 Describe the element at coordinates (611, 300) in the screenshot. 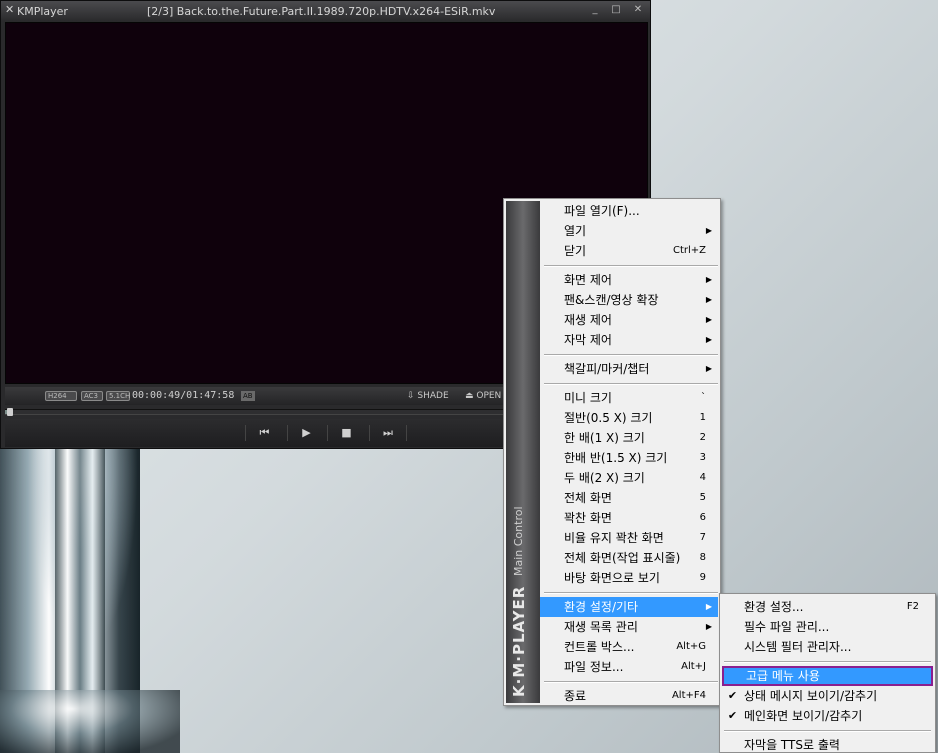

I see `menu-item-label: 팬&스캔/영상 확장` at that location.